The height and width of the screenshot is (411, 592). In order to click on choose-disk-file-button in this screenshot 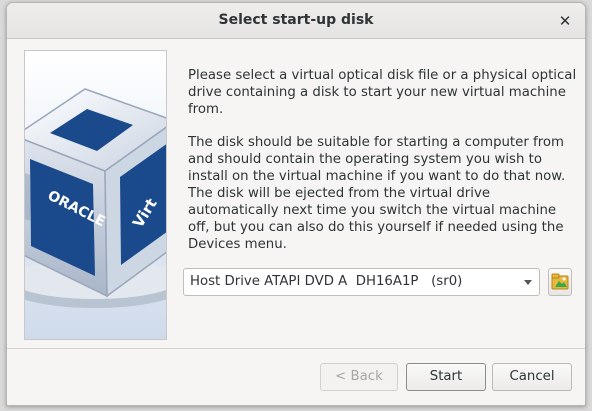, I will do `click(560, 282)`.